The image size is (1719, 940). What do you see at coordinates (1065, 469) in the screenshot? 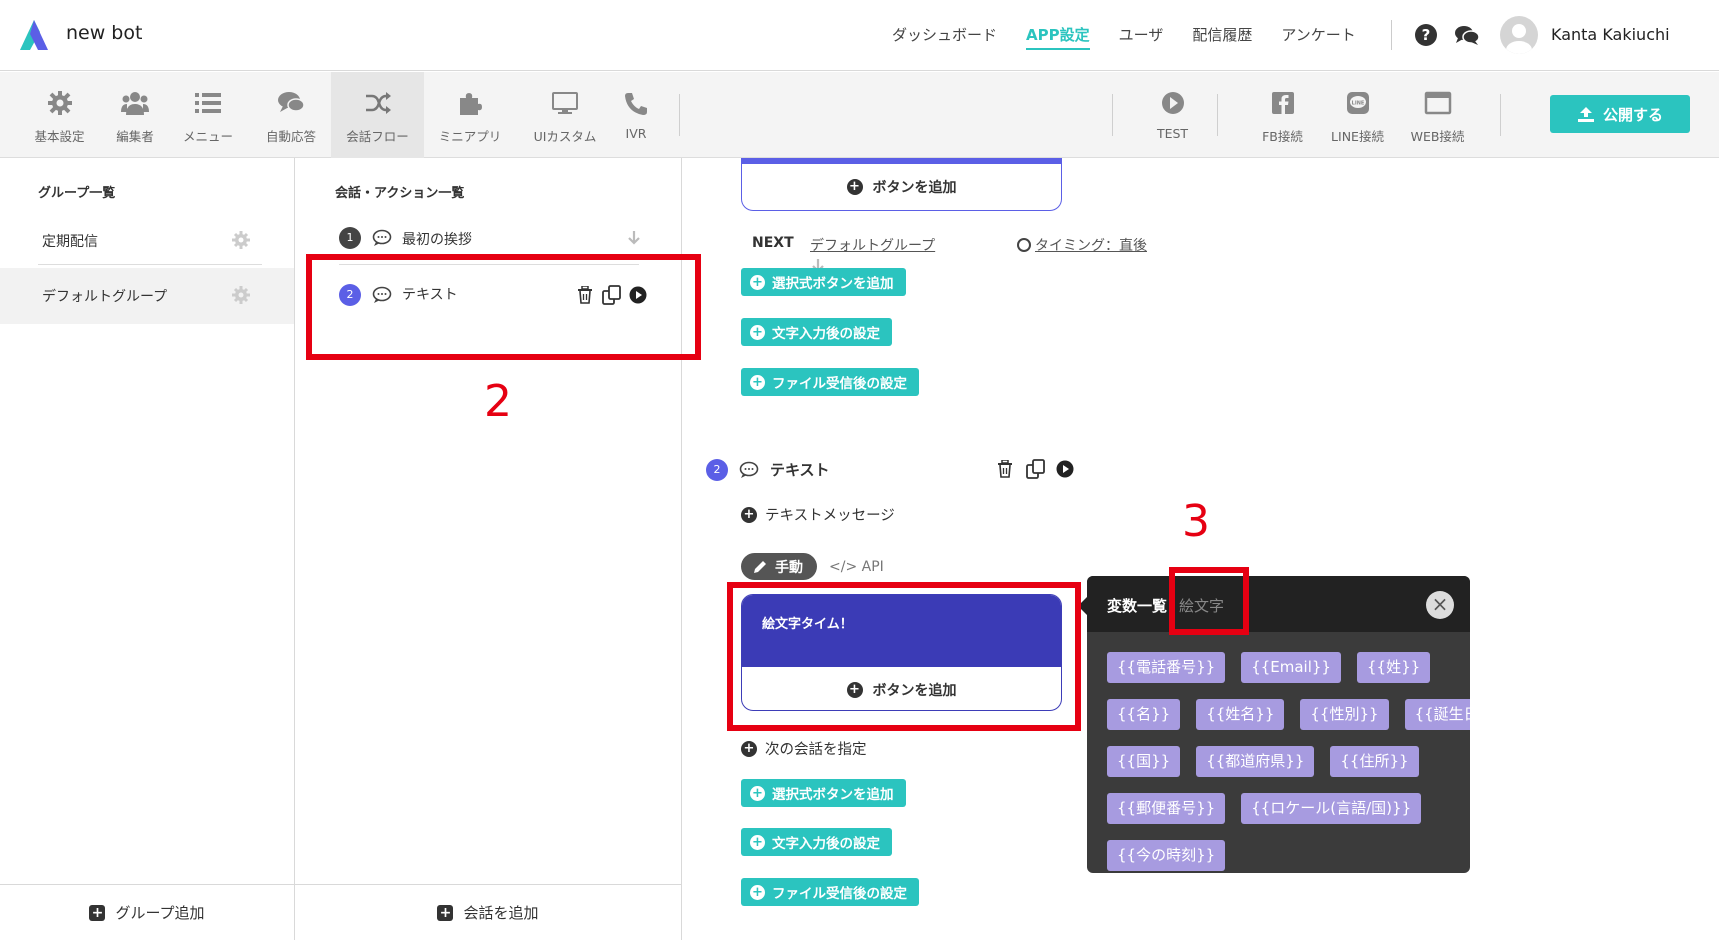
I see `play-icon` at bounding box center [1065, 469].